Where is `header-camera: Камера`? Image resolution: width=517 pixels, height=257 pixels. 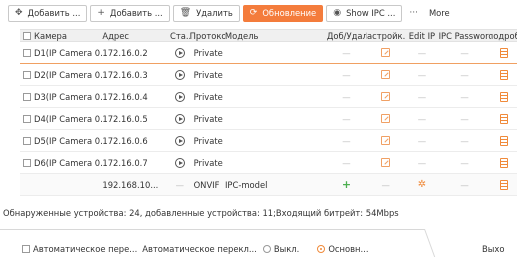 header-camera: Камера is located at coordinates (61, 36).